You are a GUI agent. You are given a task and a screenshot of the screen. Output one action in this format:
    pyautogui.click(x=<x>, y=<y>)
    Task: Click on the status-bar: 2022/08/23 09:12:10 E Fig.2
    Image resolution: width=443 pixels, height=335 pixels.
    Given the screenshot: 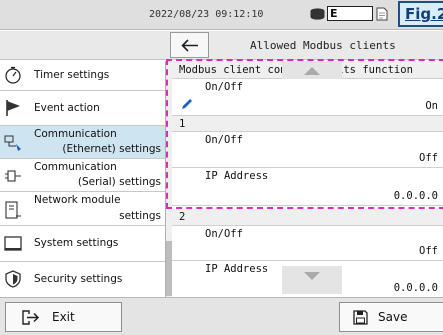 What is the action you would take?
    pyautogui.click(x=221, y=15)
    